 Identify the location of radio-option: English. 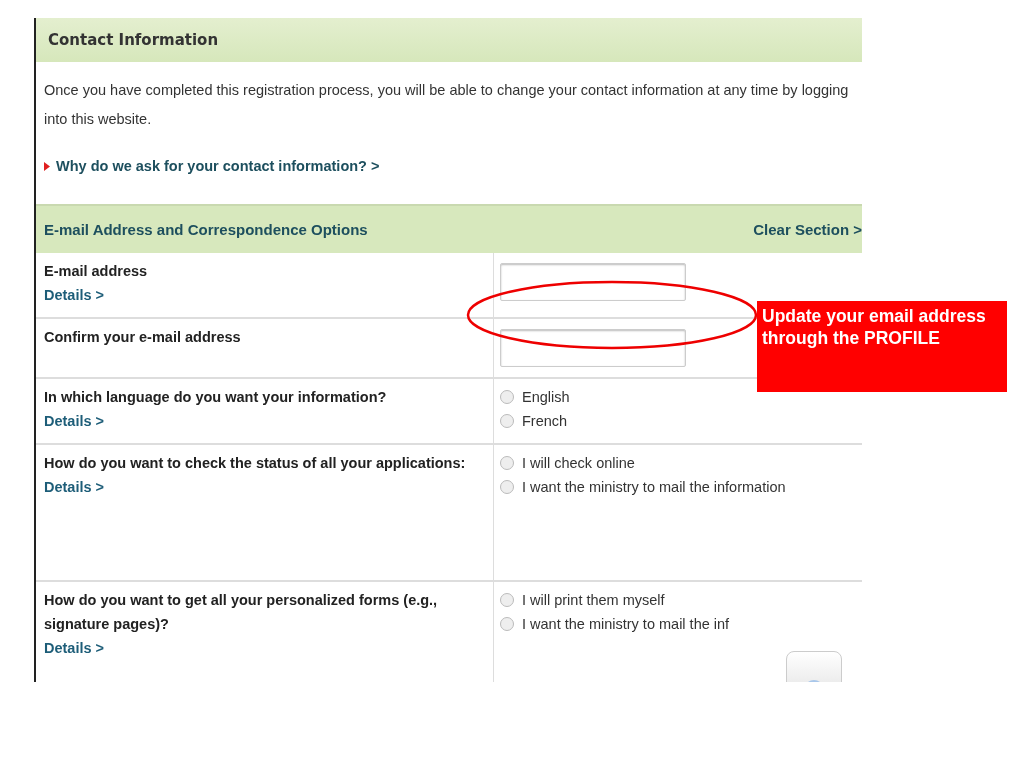
(678, 397).